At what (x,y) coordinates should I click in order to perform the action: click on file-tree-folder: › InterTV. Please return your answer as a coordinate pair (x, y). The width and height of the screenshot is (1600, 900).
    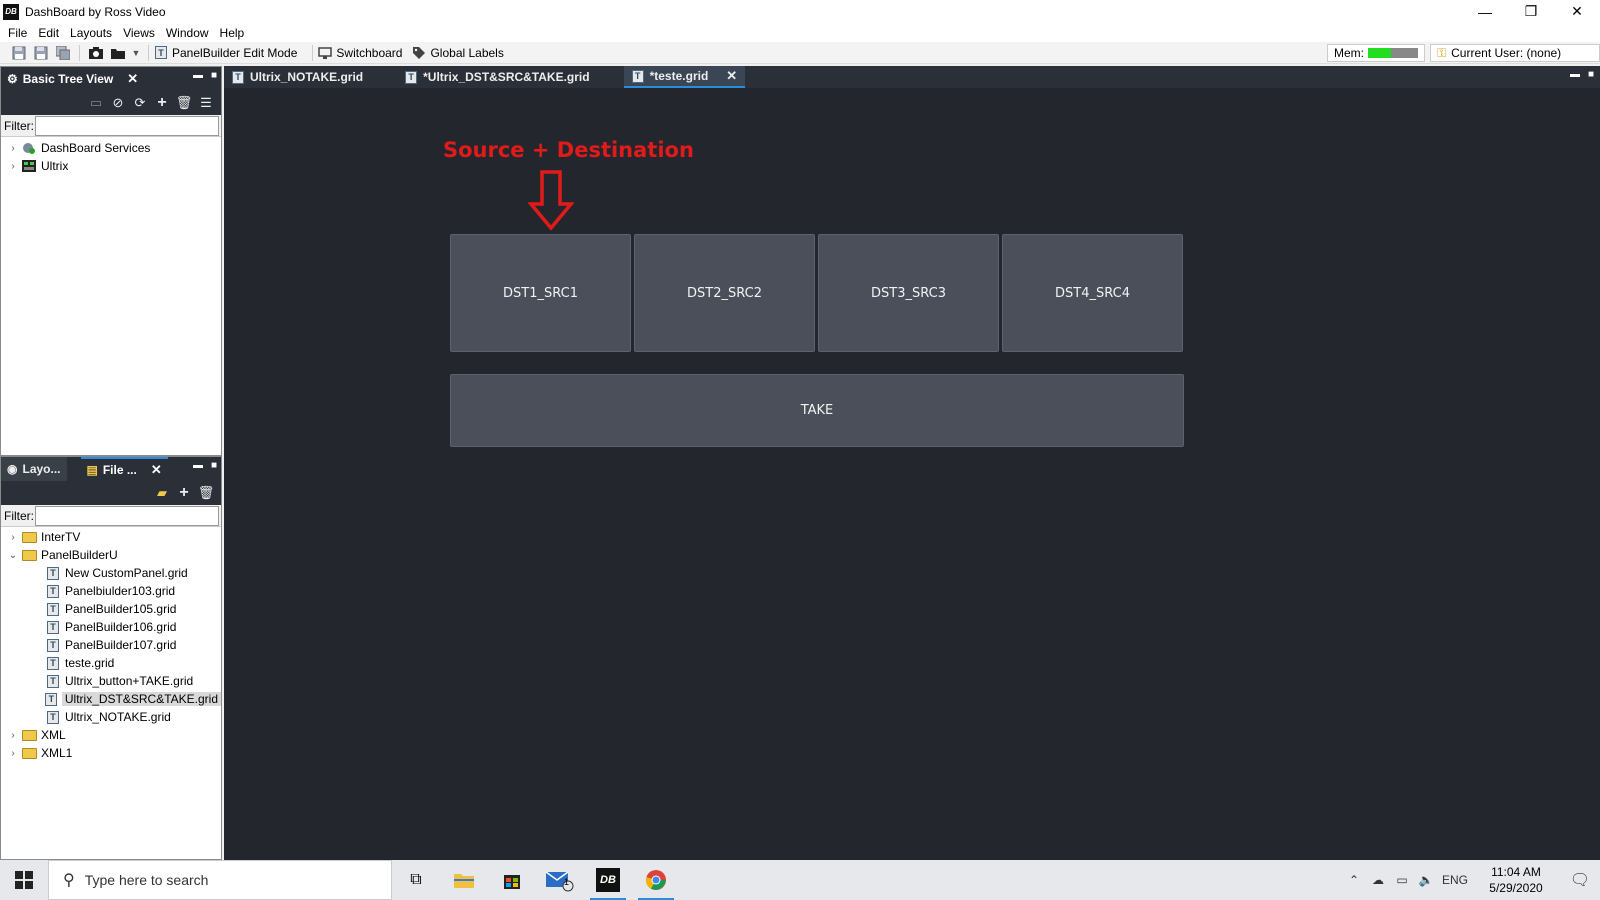
    Looking at the image, I should click on (111, 537).